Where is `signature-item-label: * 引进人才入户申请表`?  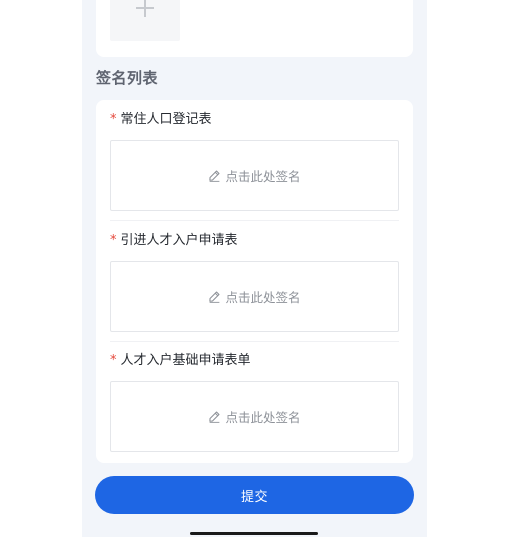
signature-item-label: * 引进人才入户申请表 is located at coordinates (254, 241).